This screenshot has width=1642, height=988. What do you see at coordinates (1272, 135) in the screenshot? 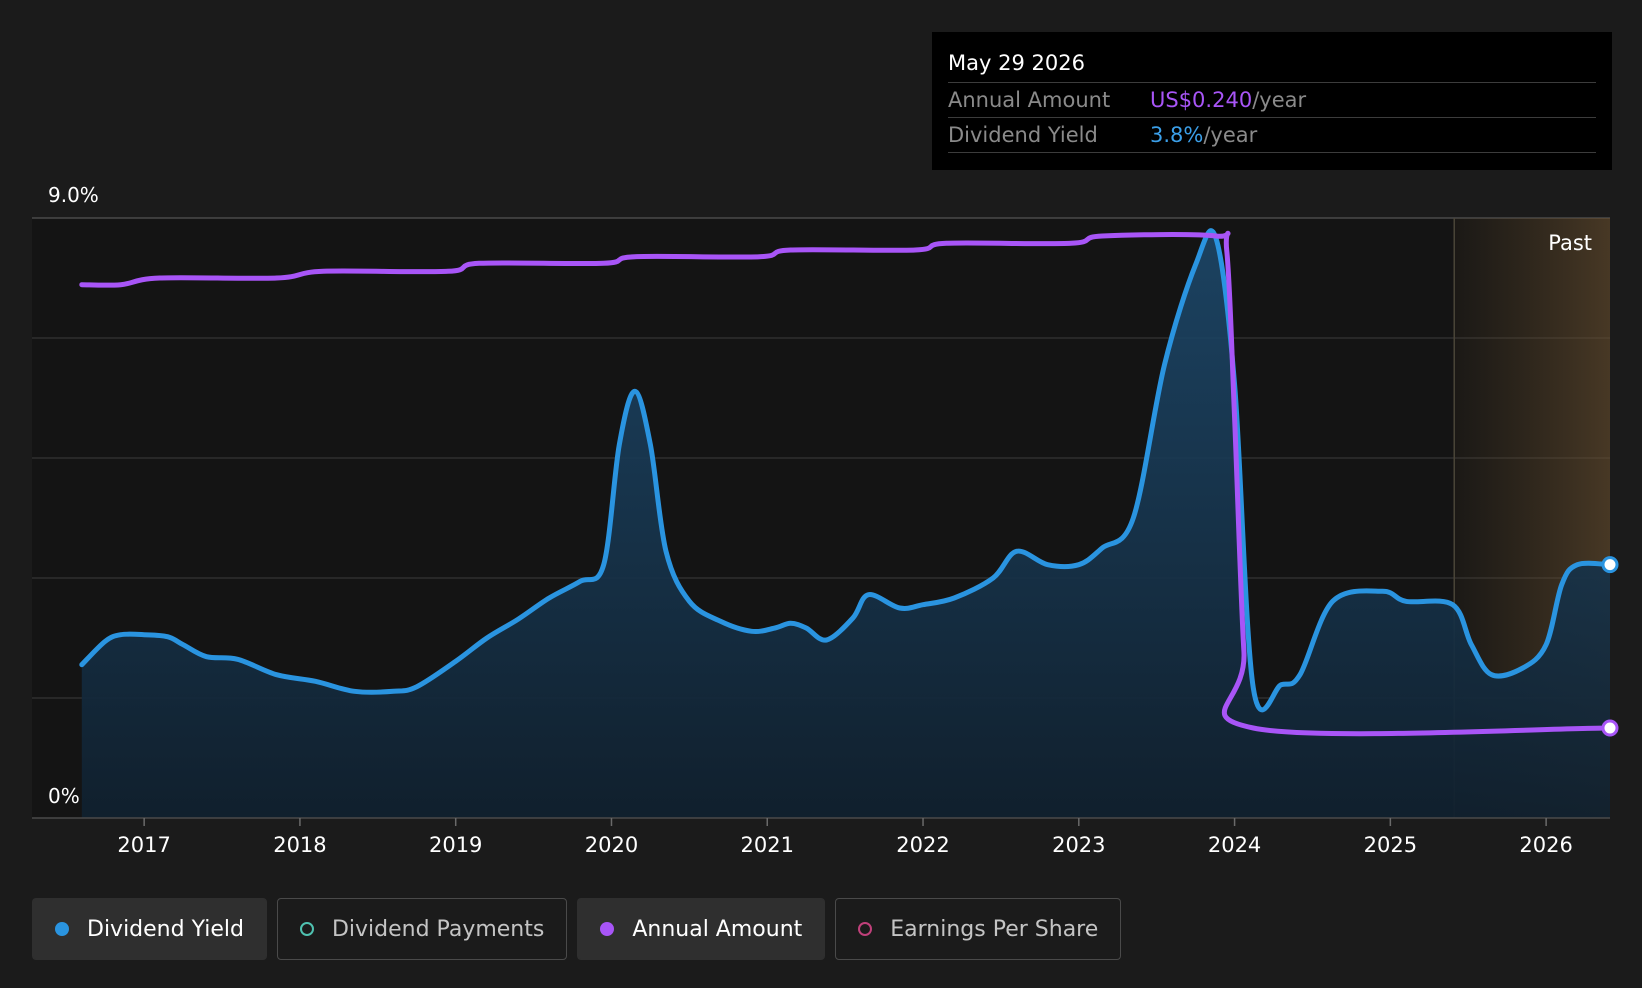
I see `tooltip-row-dividend-yield: Dividend Yield 3.8%/year` at bounding box center [1272, 135].